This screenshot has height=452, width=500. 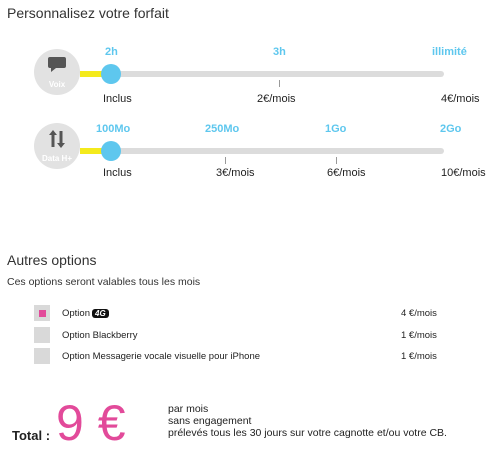 I want to click on option-label: Option Blackberry, so click(x=100, y=335).